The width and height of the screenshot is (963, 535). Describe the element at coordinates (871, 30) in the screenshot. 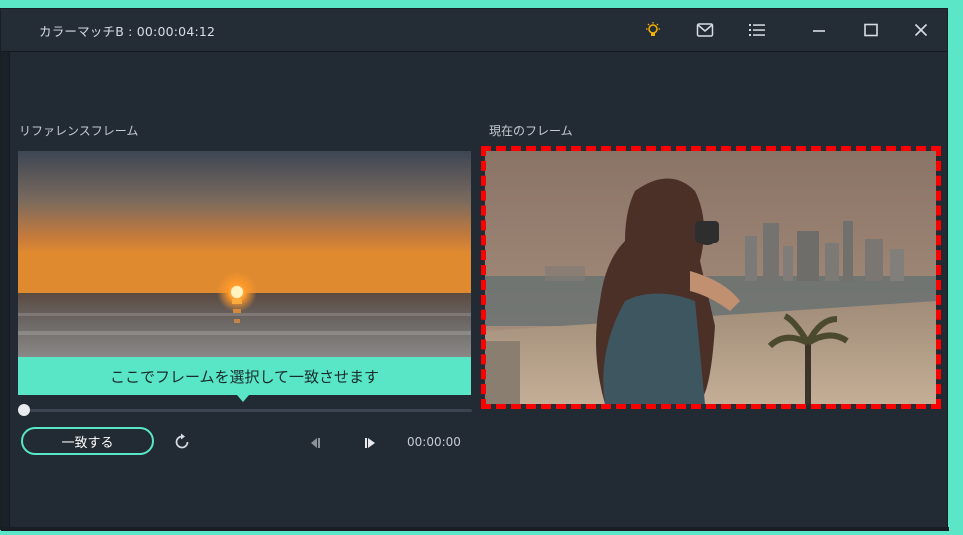

I see `maximize-icon` at that location.